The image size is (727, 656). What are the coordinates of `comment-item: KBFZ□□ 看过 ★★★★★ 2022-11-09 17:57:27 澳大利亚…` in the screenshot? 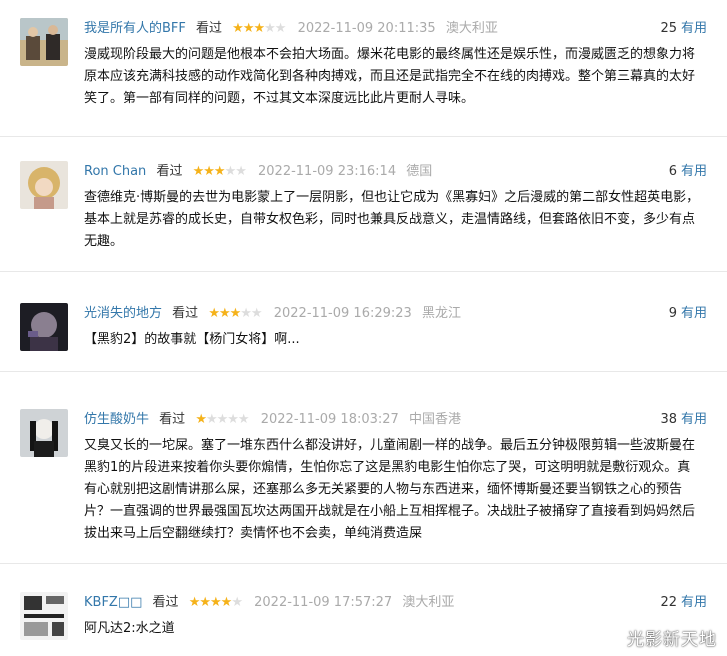 It's located at (363, 624).